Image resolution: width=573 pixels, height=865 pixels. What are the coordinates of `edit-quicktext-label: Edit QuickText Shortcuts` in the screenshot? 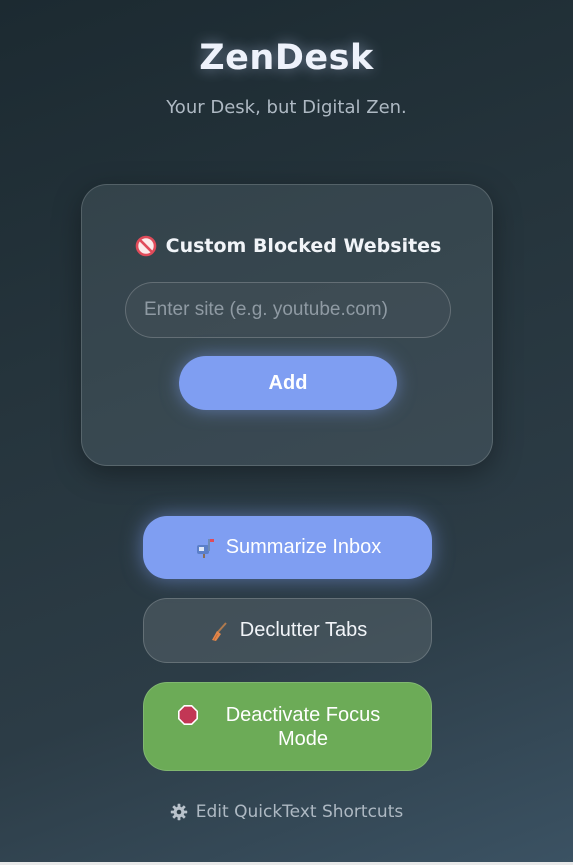 It's located at (299, 812).